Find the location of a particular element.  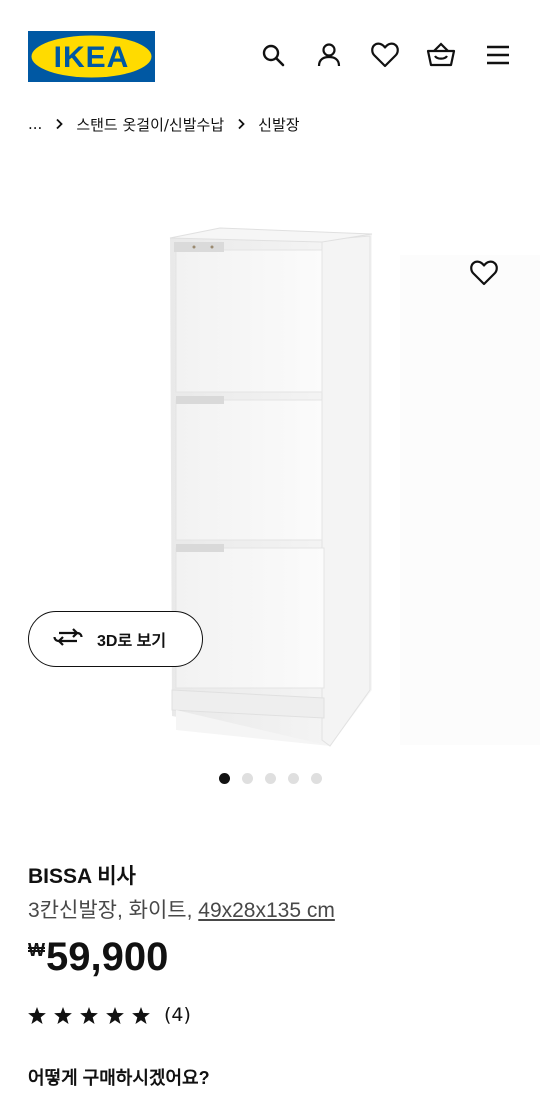

price-currency: ₩ is located at coordinates (36, 950).